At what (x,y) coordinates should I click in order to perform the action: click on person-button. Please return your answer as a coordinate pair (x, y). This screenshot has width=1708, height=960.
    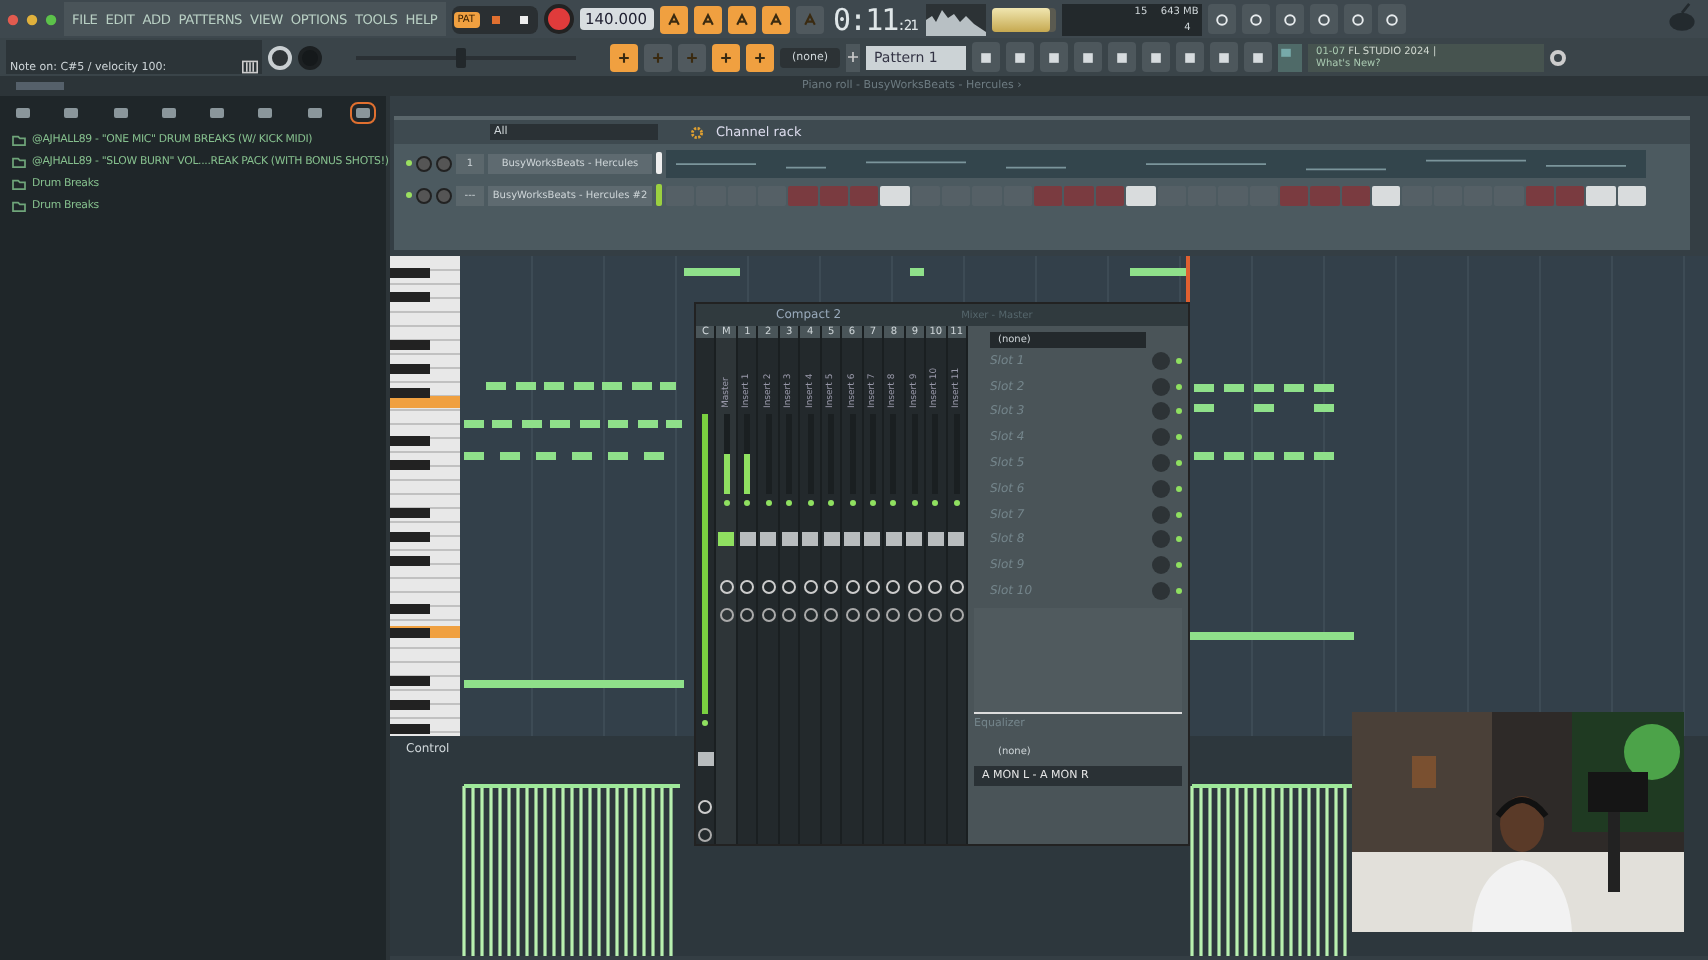
    Looking at the image, I should click on (1224, 57).